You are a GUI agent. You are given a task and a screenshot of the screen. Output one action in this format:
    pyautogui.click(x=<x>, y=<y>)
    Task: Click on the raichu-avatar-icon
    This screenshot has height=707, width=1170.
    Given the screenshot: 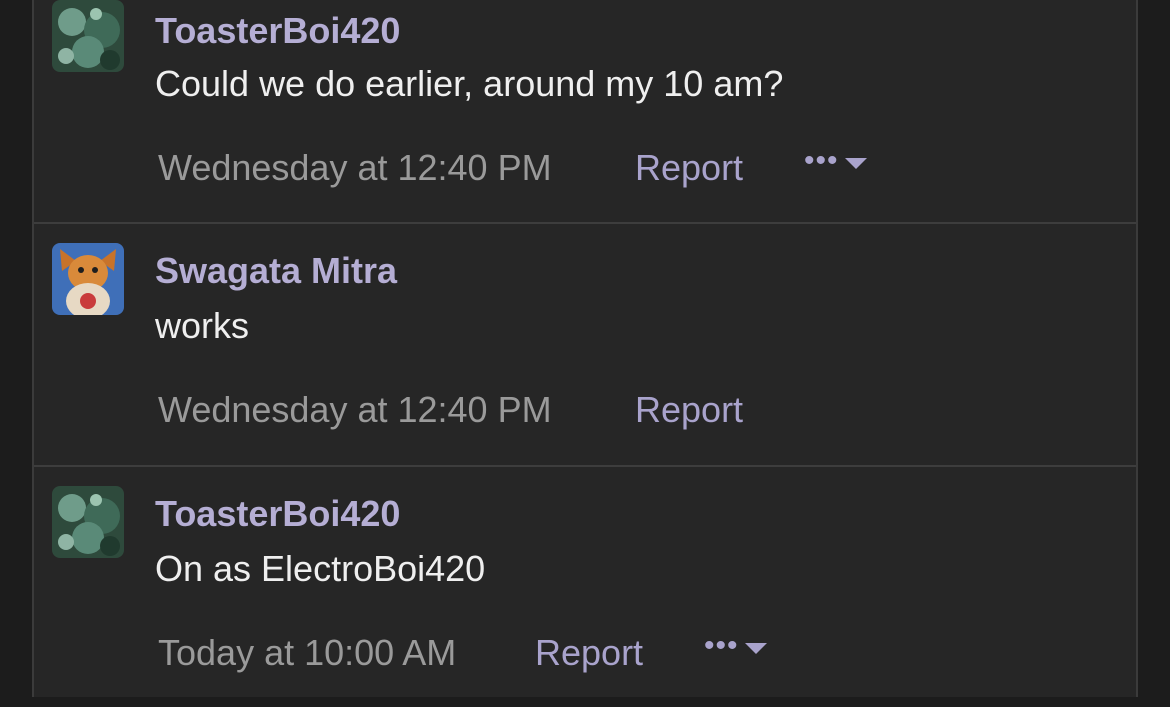 What is the action you would take?
    pyautogui.click(x=88, y=279)
    